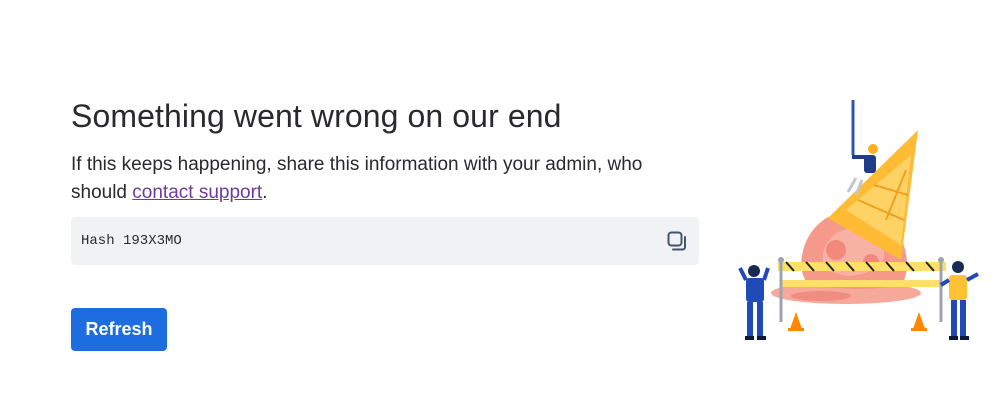 The width and height of the screenshot is (999, 404). Describe the element at coordinates (677, 241) in the screenshot. I see `copy-icon` at that location.